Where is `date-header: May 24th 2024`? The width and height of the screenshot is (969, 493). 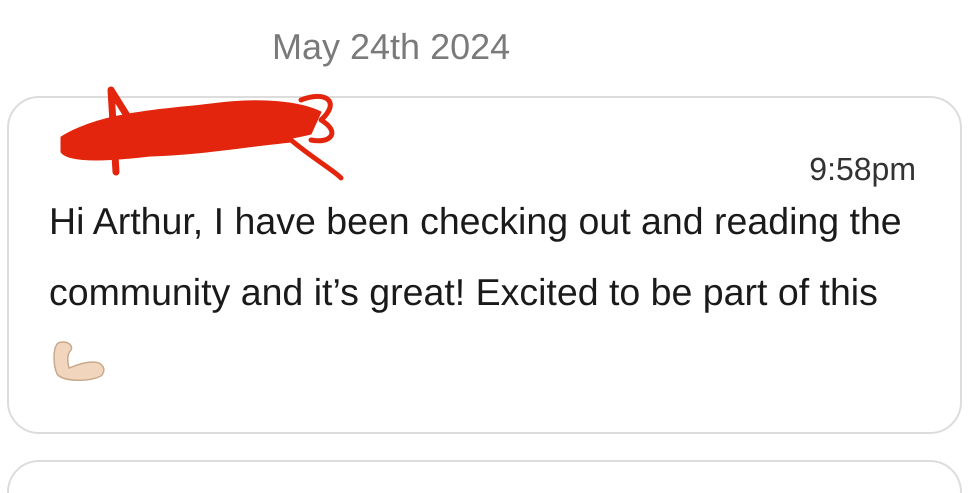
date-header: May 24th 2024 is located at coordinates (391, 46).